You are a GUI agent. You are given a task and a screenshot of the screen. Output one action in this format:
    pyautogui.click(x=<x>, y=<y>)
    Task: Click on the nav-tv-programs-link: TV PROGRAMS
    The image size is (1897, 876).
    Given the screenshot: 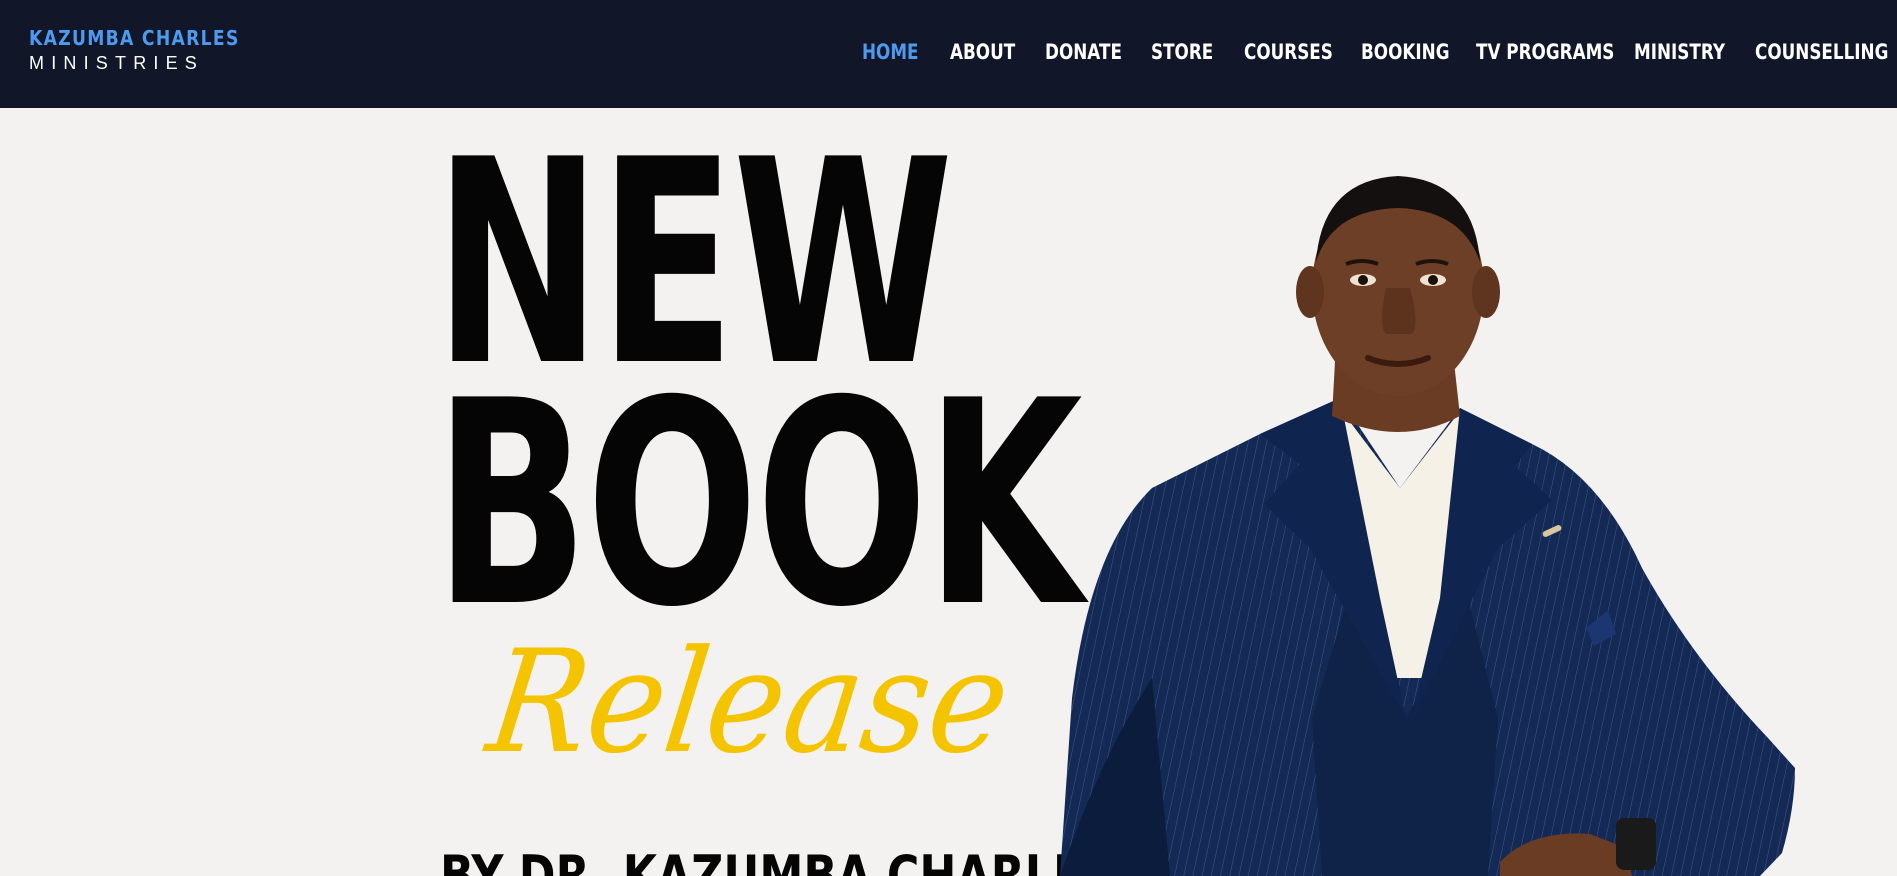 What is the action you would take?
    pyautogui.click(x=1545, y=52)
    